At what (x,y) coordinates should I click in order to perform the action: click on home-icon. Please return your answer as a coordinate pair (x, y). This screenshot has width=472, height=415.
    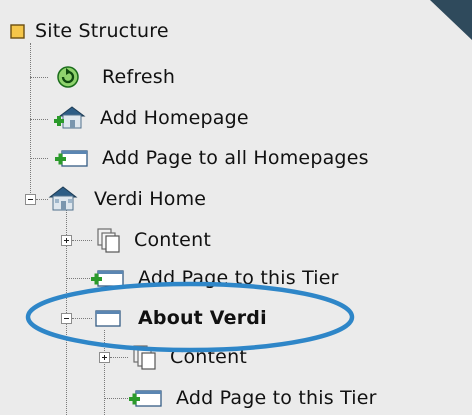
    Looking at the image, I should click on (63, 198).